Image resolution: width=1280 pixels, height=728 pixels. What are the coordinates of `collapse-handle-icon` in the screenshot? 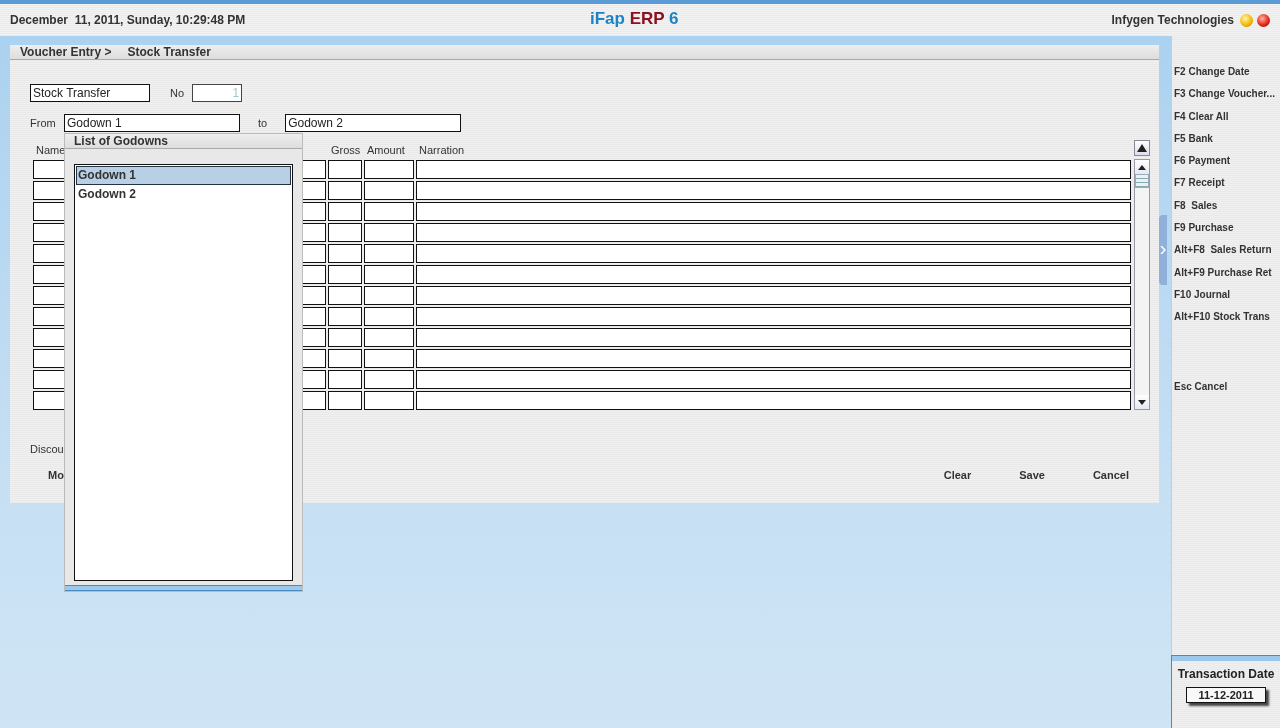 It's located at (1163, 250).